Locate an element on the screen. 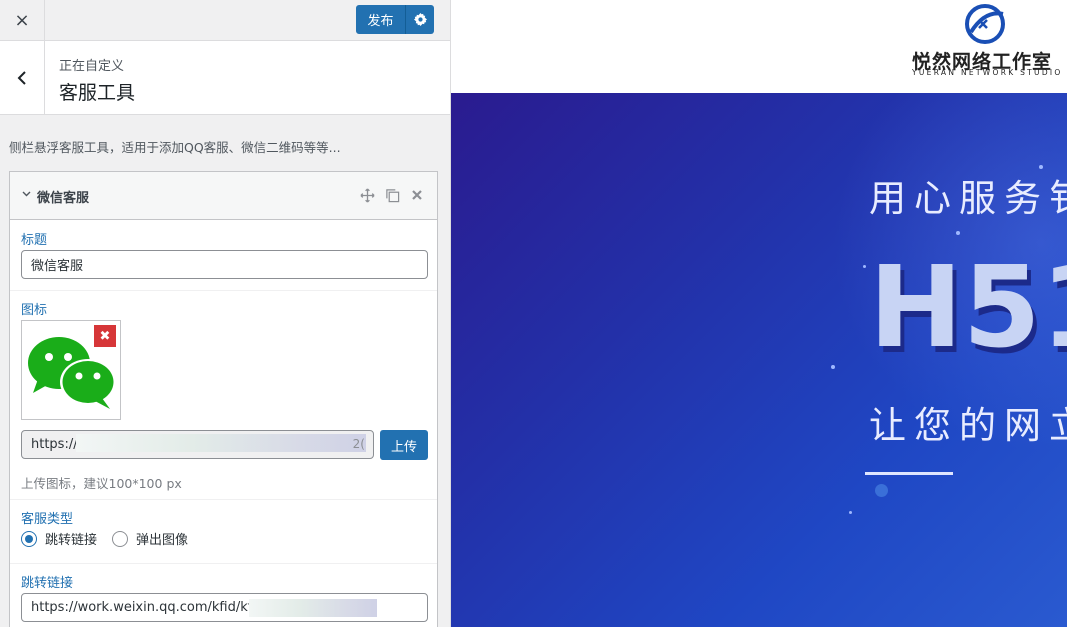  chevron-left-icon is located at coordinates (21, 77).